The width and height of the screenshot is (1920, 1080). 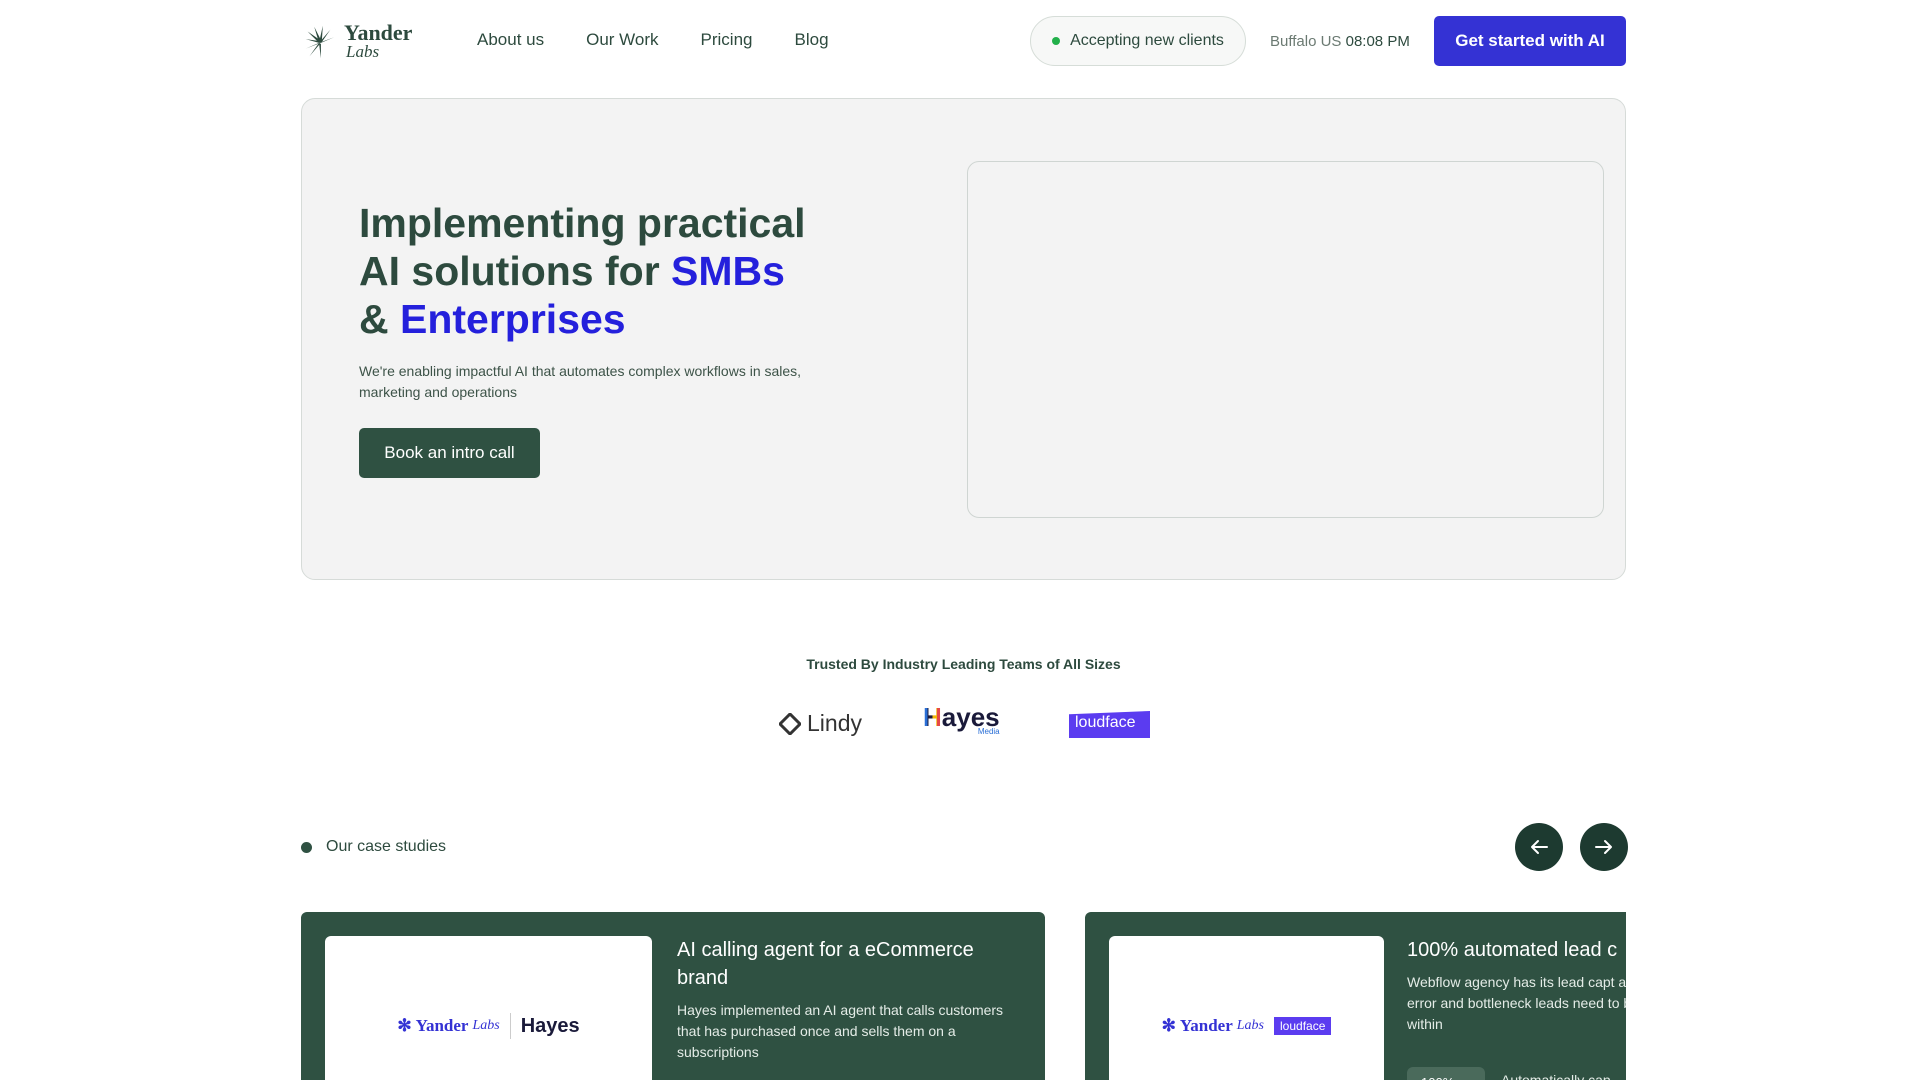 I want to click on nav-our-work: Our Work, so click(x=622, y=40).